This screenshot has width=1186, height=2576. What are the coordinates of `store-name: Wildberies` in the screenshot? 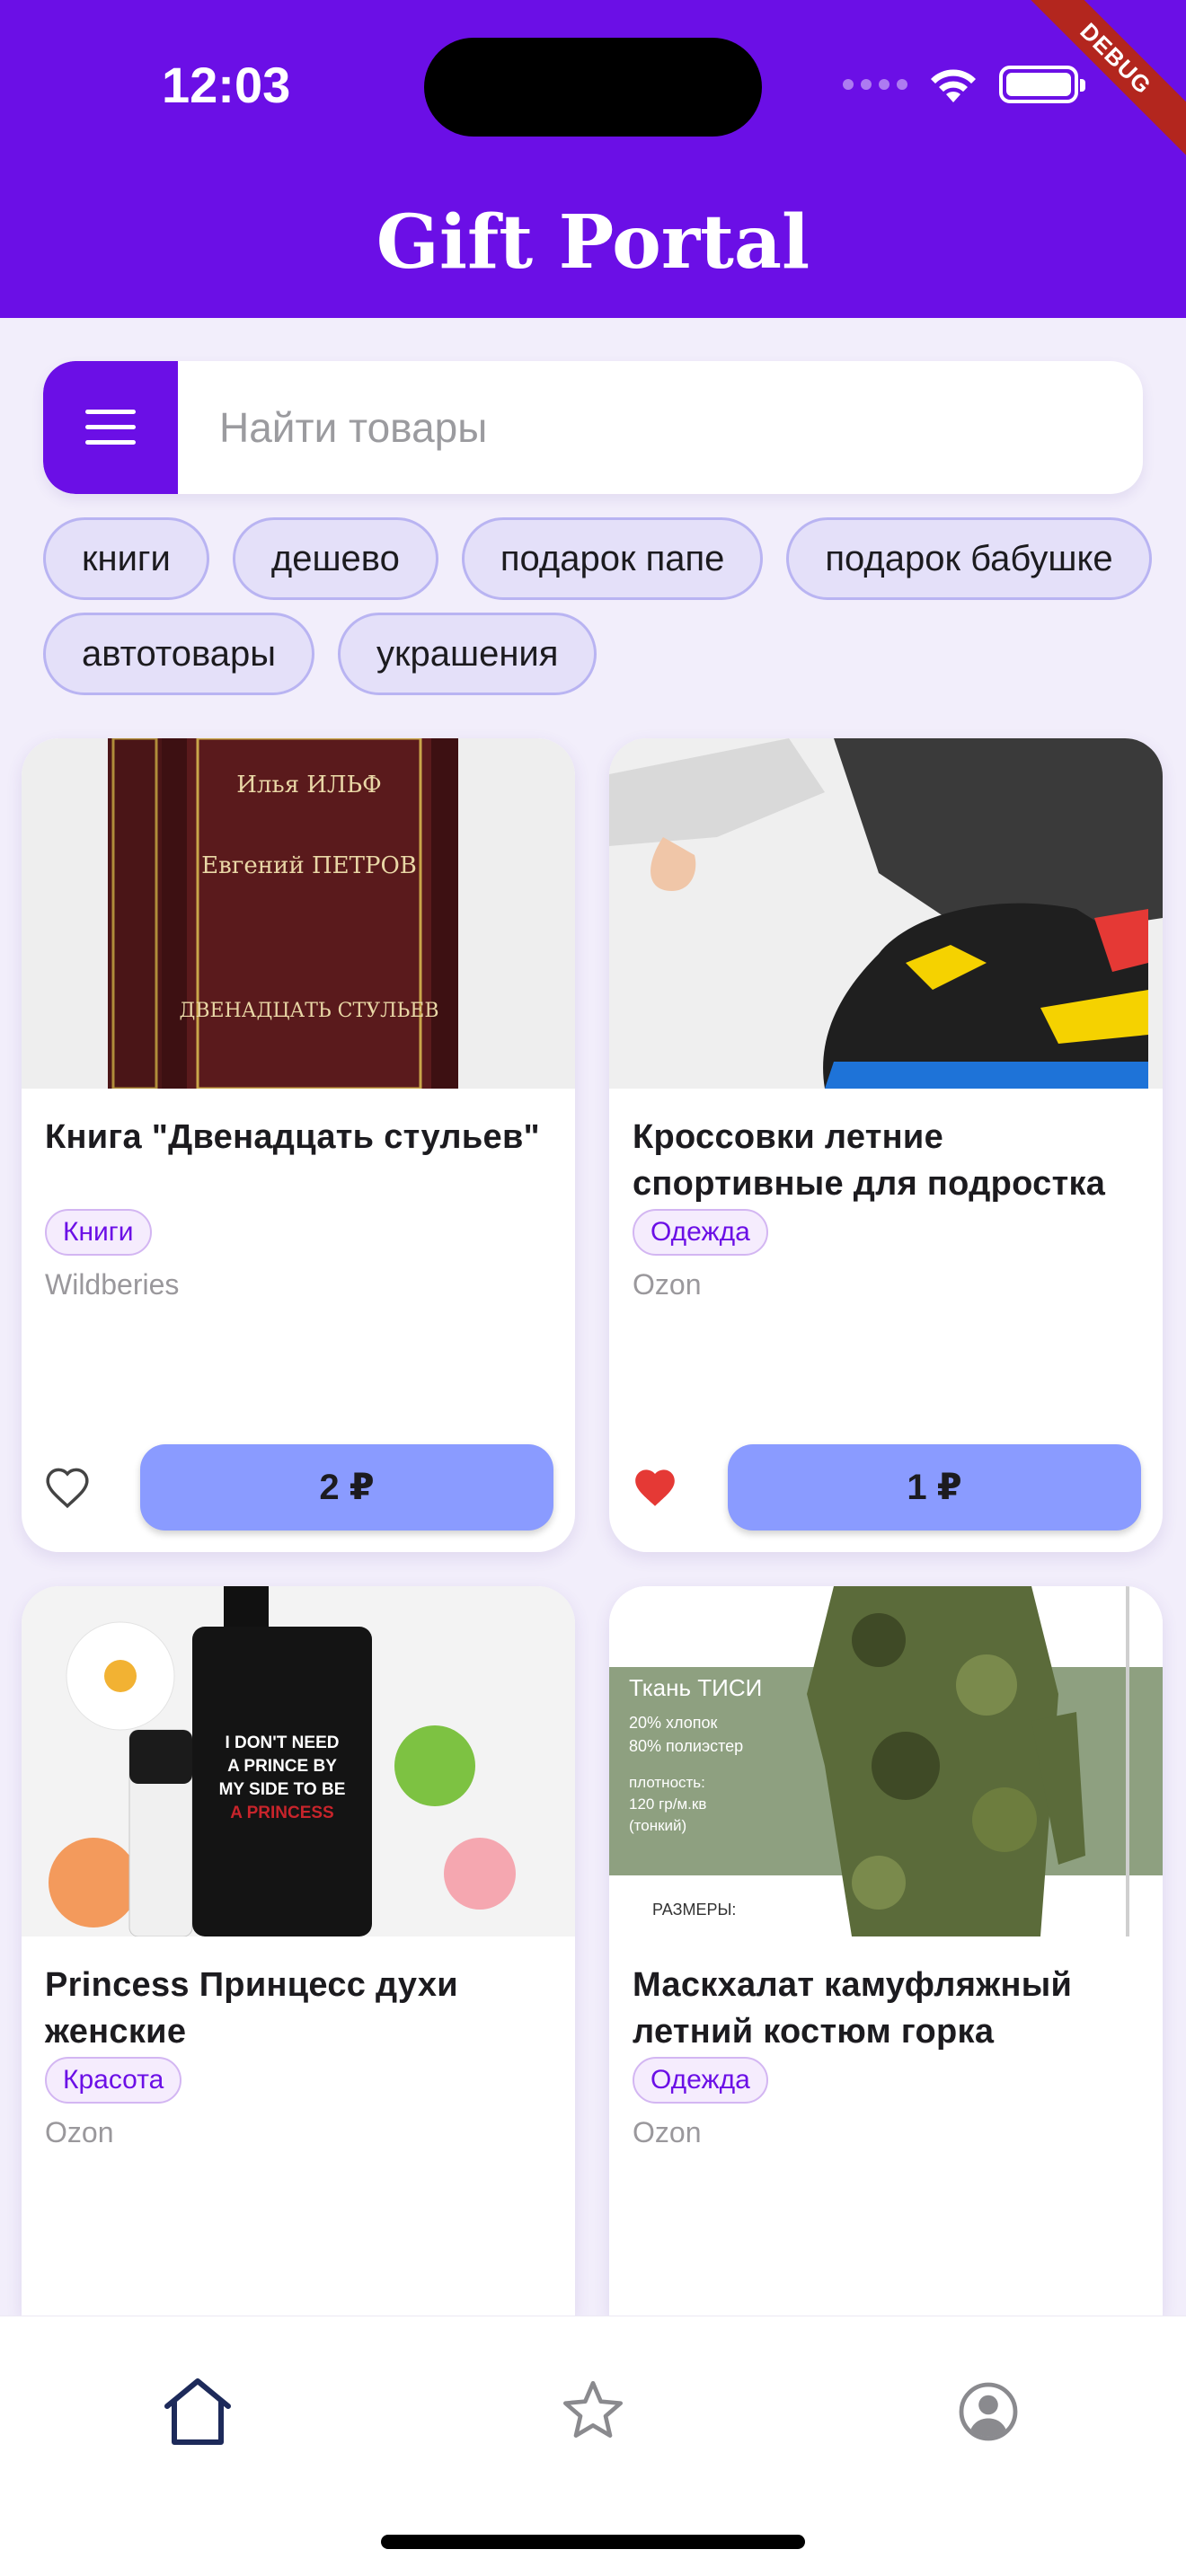 It's located at (112, 1284).